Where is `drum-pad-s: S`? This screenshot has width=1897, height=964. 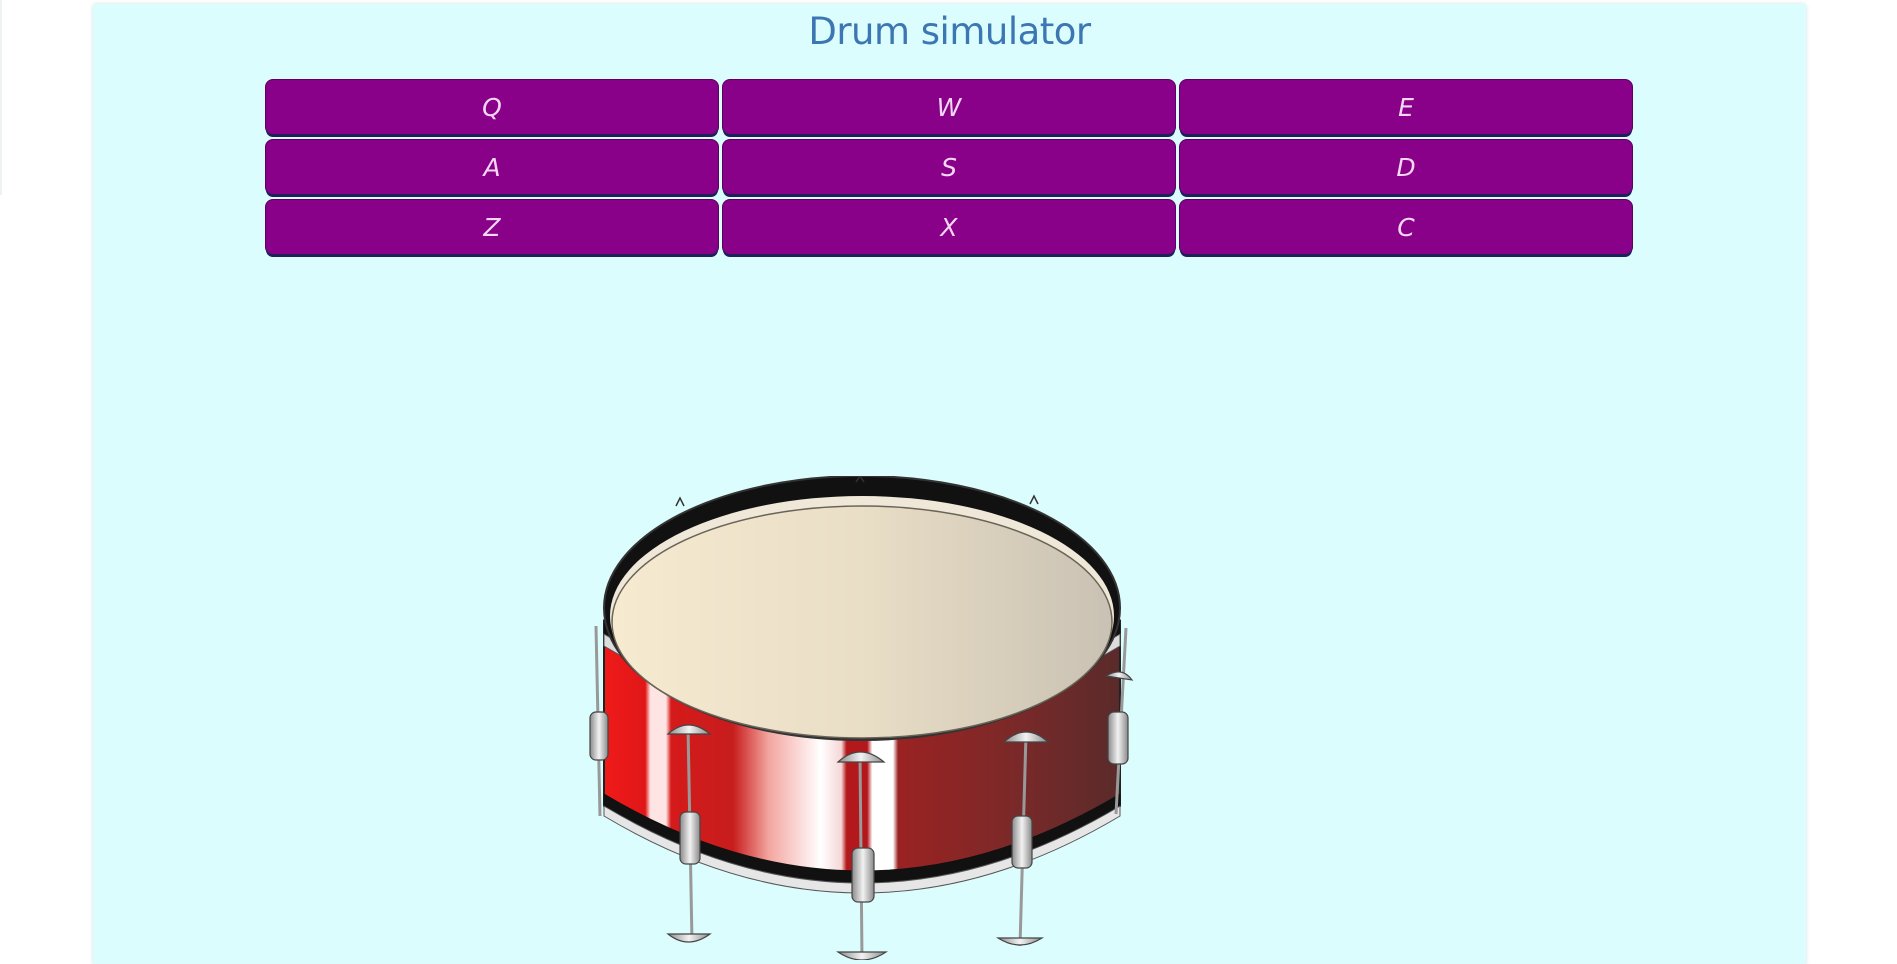
drum-pad-s: S is located at coordinates (949, 167).